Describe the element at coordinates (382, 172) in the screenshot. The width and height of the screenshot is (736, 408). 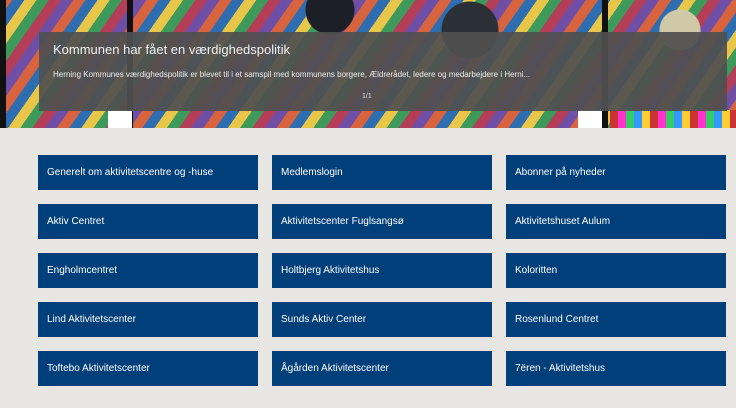
I see `tile-medlemslogin: Medlemslogin` at that location.